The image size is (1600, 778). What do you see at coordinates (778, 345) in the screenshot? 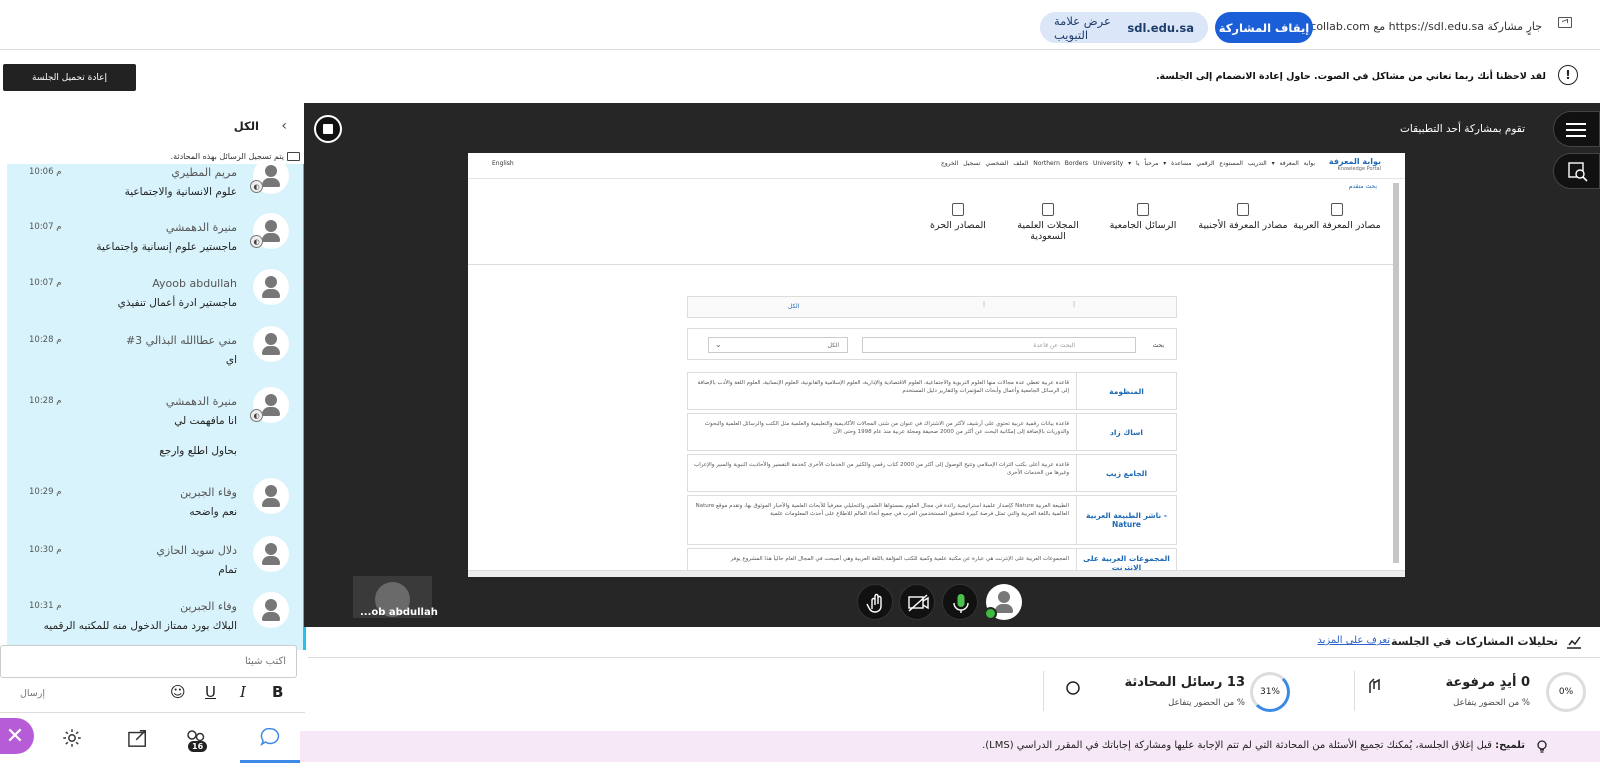
I see `kp-filter-select: الكل ⌄` at bounding box center [778, 345].